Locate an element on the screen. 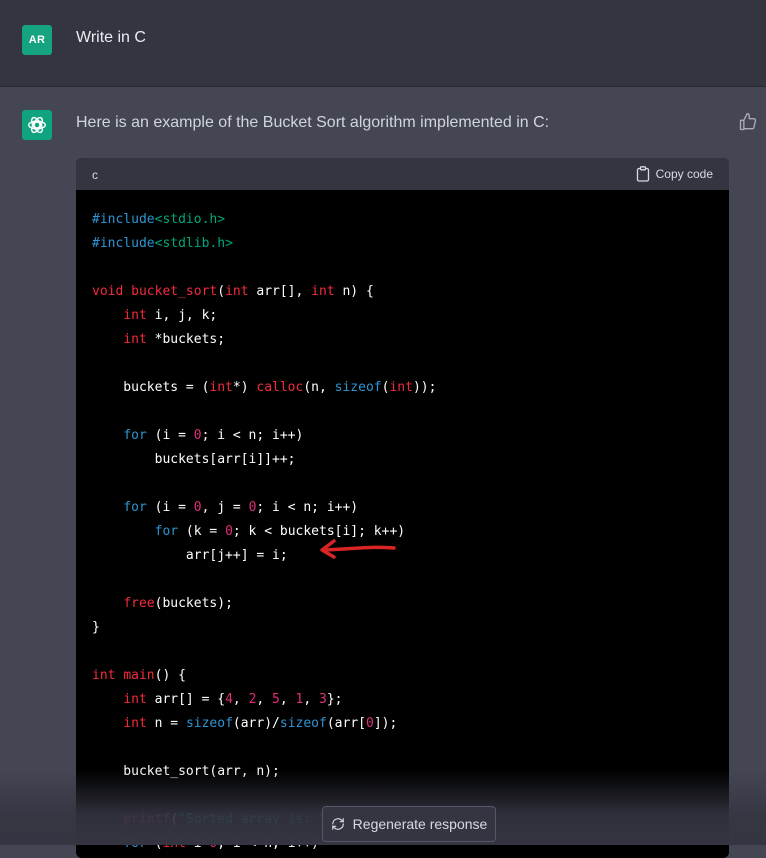 This screenshot has width=766, height=858. code-line: } is located at coordinates (96, 627).